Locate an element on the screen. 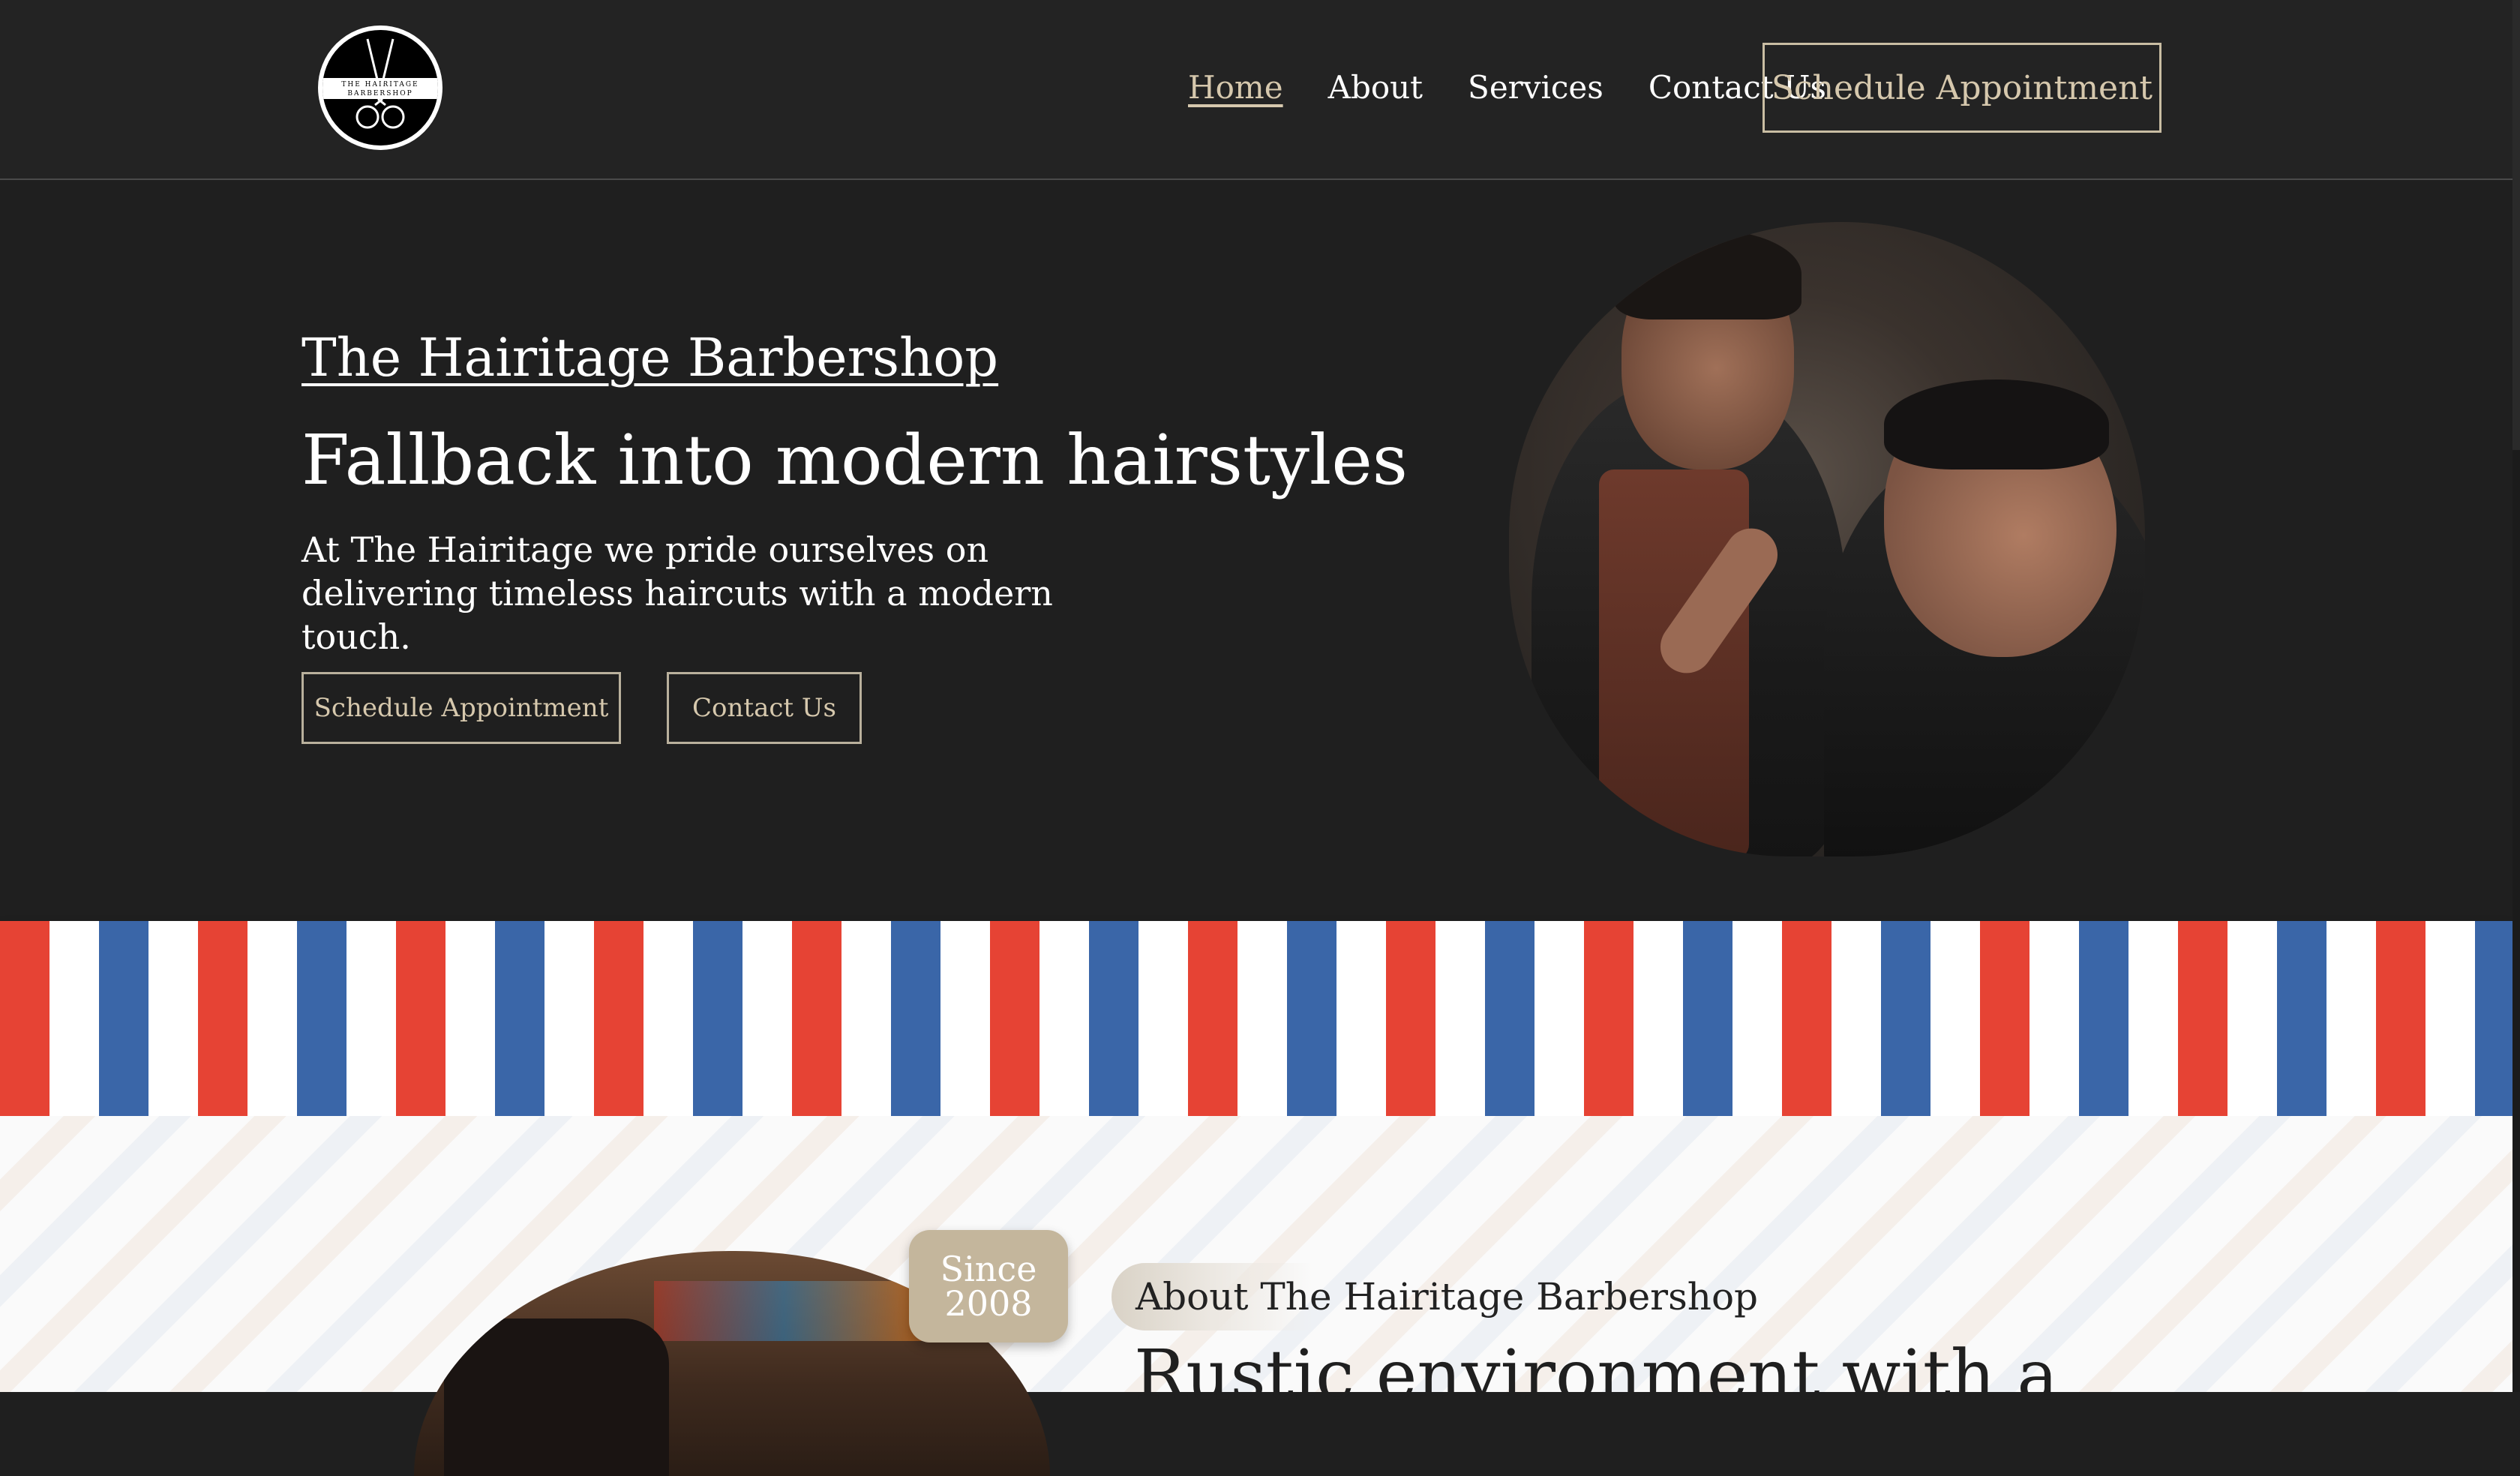 The height and width of the screenshot is (1476, 2520). nav-about-link: About is located at coordinates (1375, 87).